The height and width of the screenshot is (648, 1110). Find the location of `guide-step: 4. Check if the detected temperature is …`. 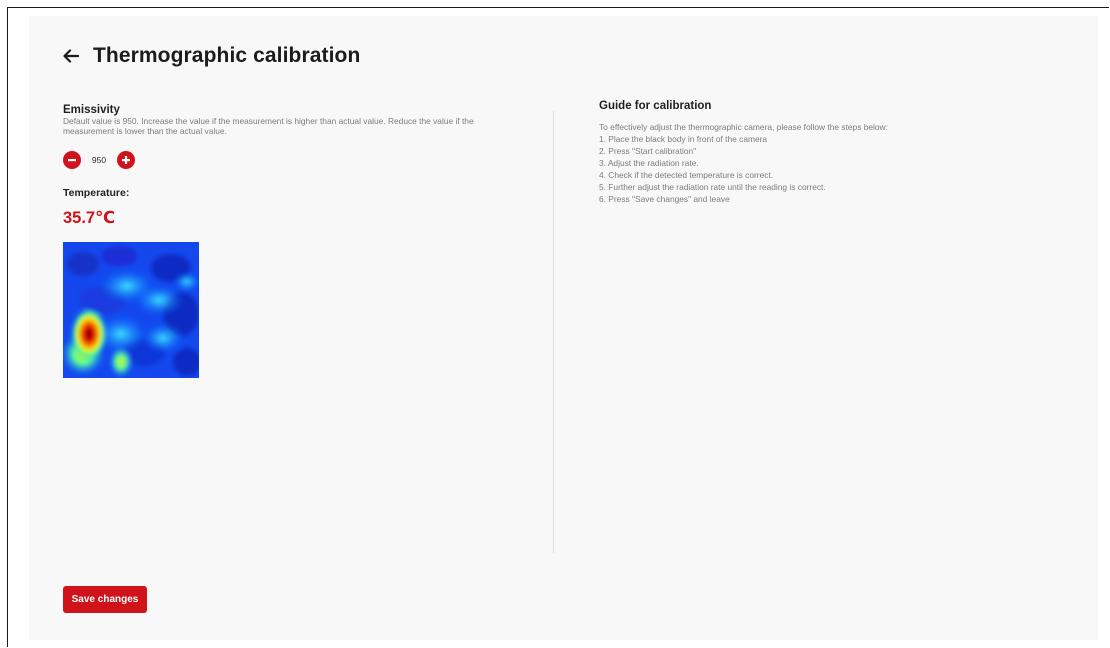

guide-step: 4. Check if the detected temperature is … is located at coordinates (686, 175).